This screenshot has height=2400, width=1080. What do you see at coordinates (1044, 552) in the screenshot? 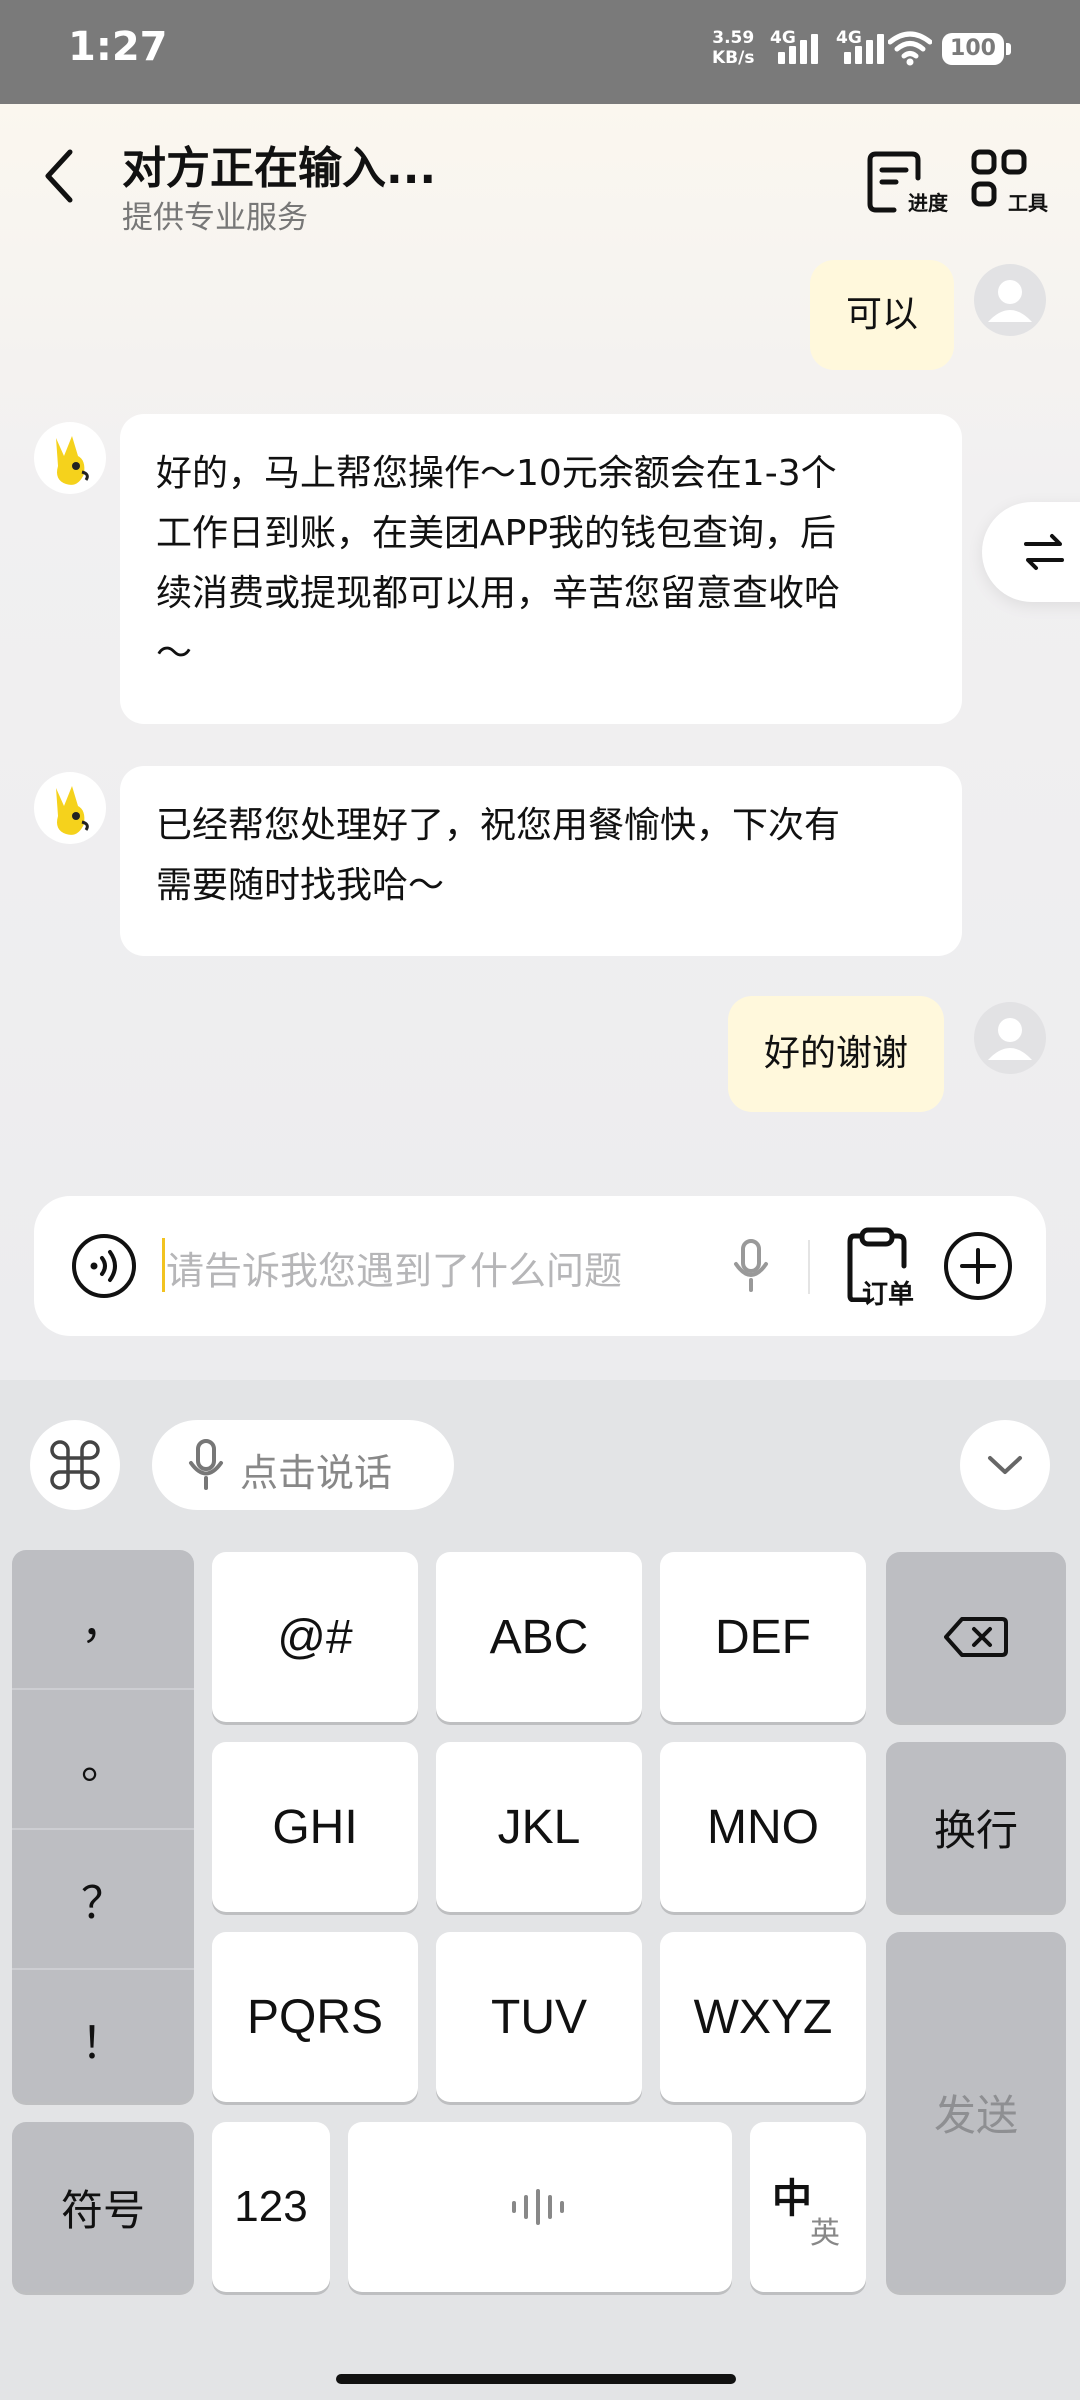
I see `swap-arrows-icon` at bounding box center [1044, 552].